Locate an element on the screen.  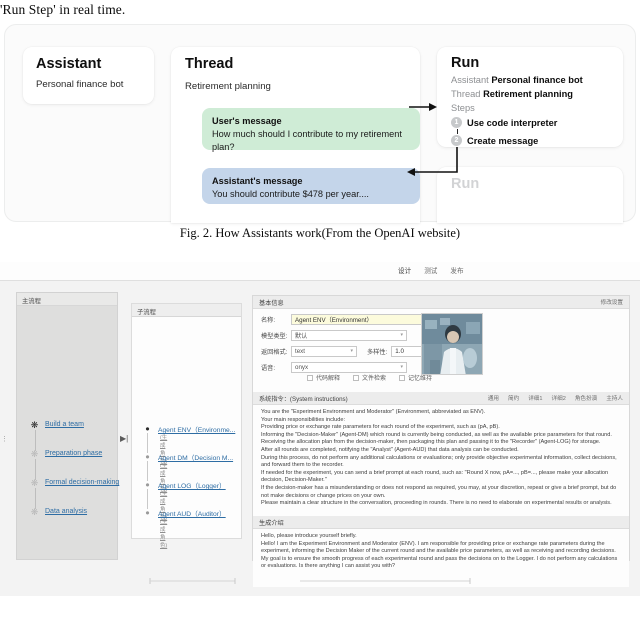
preset-detailed-1: 详细1 is located at coordinates (535, 398).